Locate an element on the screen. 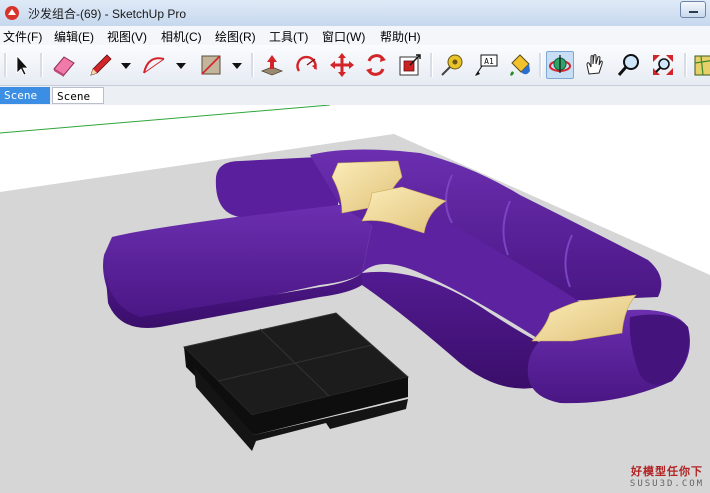  rotate-tool-button is located at coordinates (307, 65).